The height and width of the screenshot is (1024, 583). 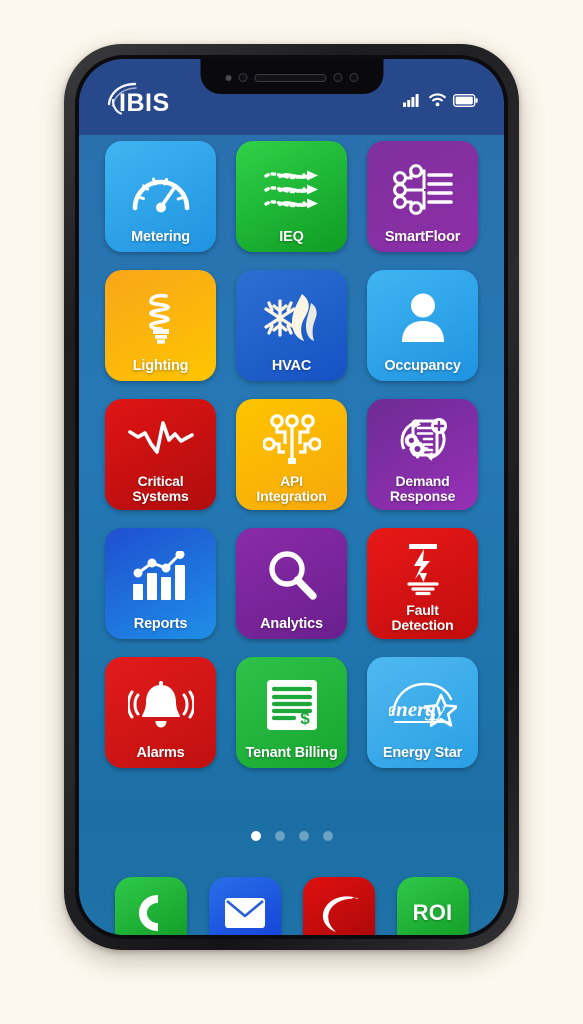 What do you see at coordinates (291, 237) in the screenshot?
I see `app-label: IEQ` at bounding box center [291, 237].